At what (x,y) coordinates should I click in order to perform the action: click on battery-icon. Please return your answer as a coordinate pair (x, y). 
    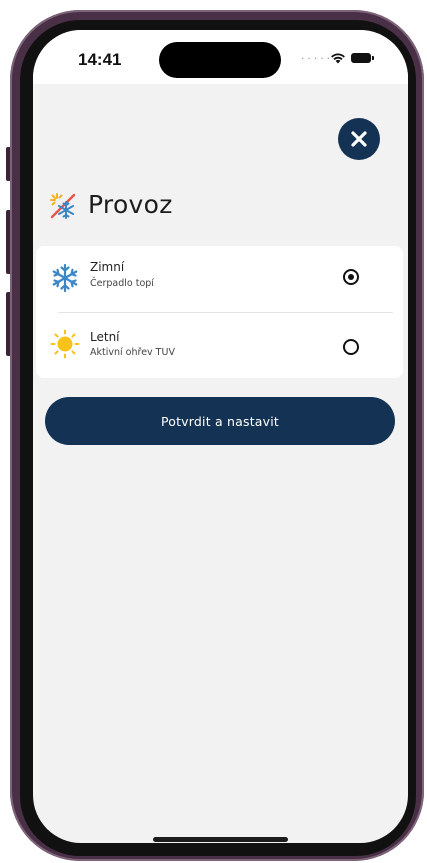
    Looking at the image, I should click on (362, 58).